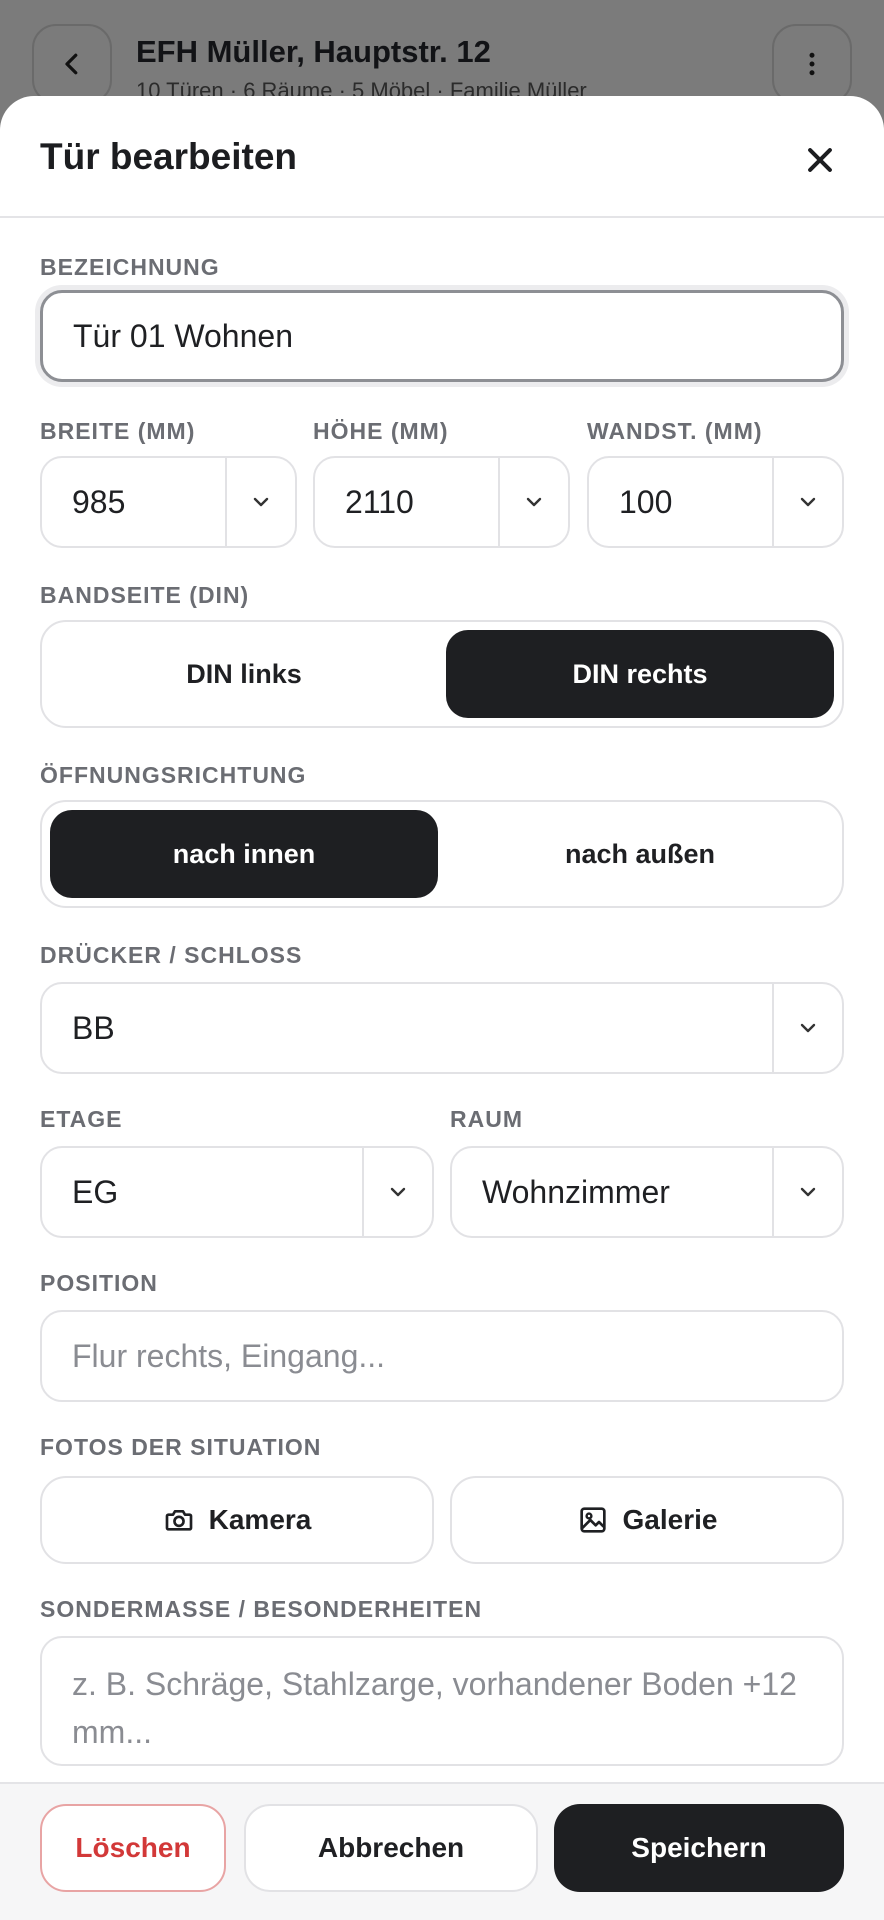 This screenshot has height=1920, width=884. Describe the element at coordinates (118, 431) in the screenshot. I see `breite-label: BREITE (MM)` at that location.